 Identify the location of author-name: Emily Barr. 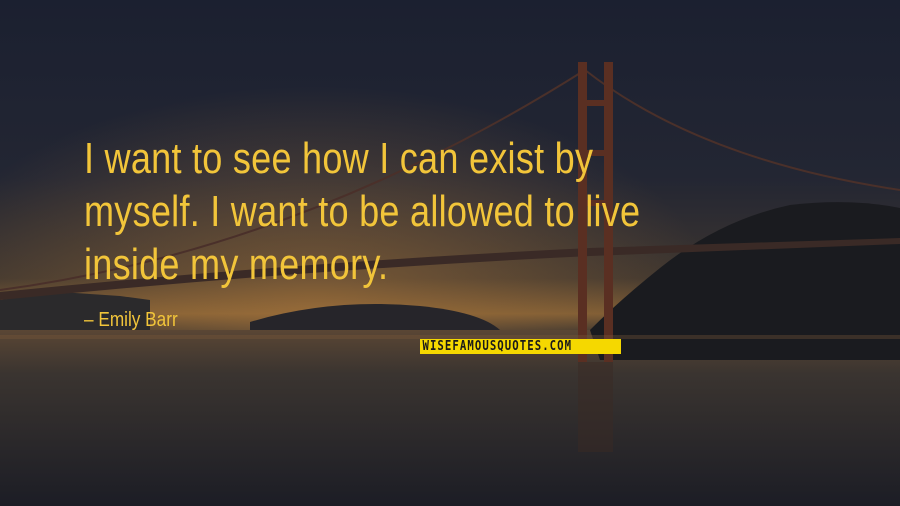
(138, 320).